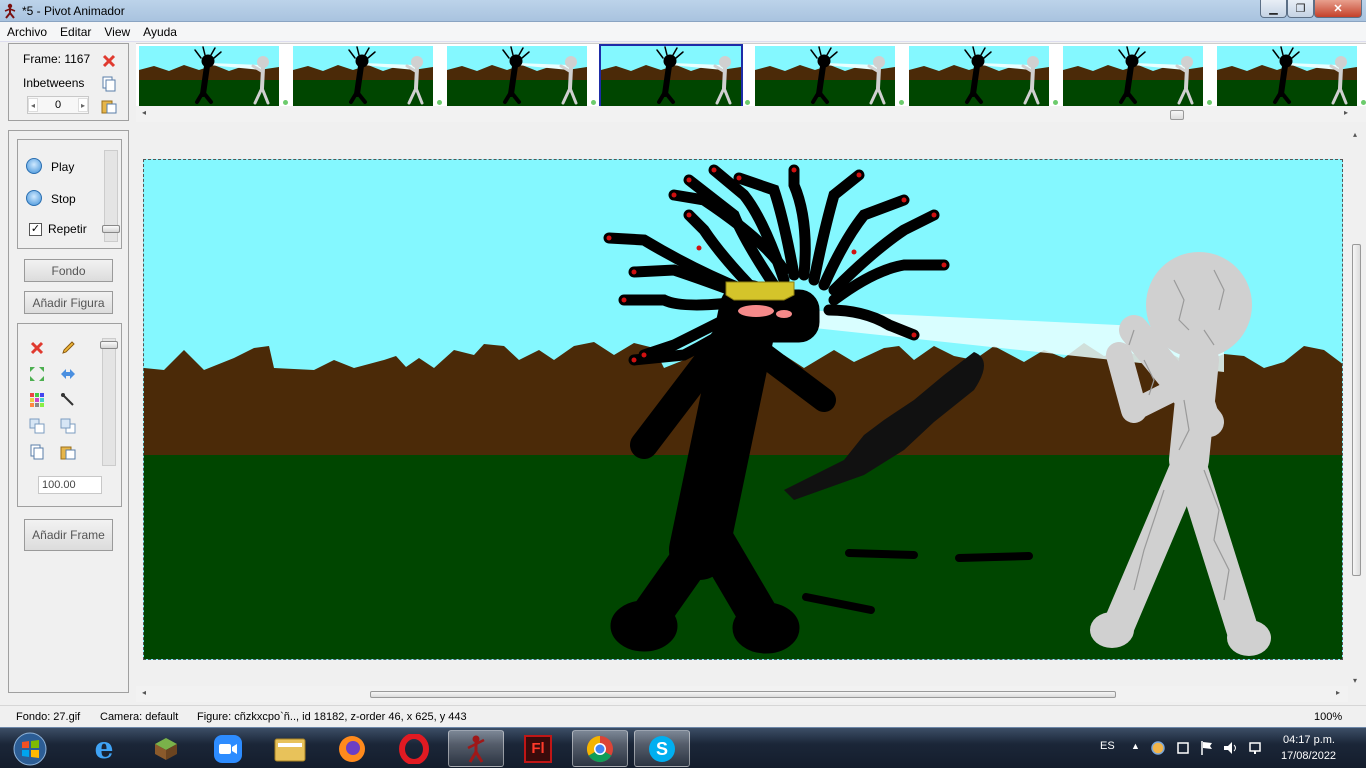  Describe the element at coordinates (109, 61) in the screenshot. I see `delete-frame-icon` at that location.